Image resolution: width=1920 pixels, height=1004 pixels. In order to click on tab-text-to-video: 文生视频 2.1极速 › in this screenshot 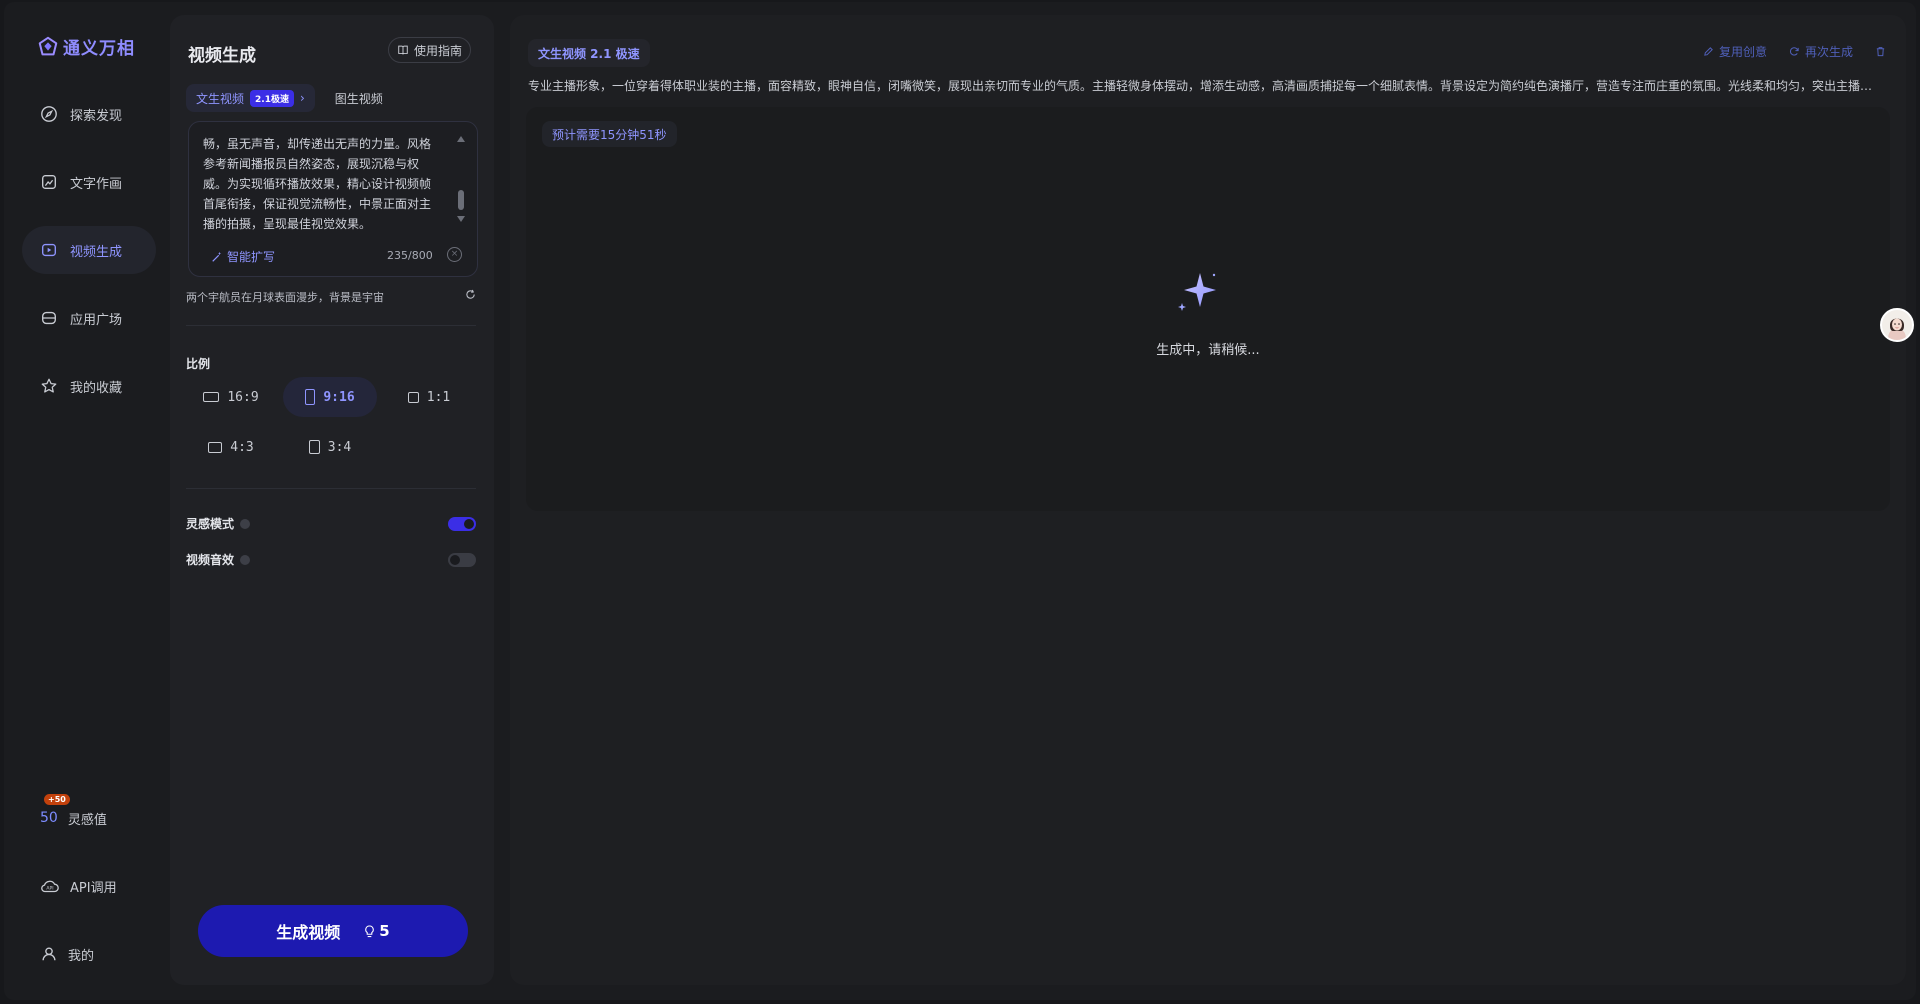, I will do `click(250, 98)`.